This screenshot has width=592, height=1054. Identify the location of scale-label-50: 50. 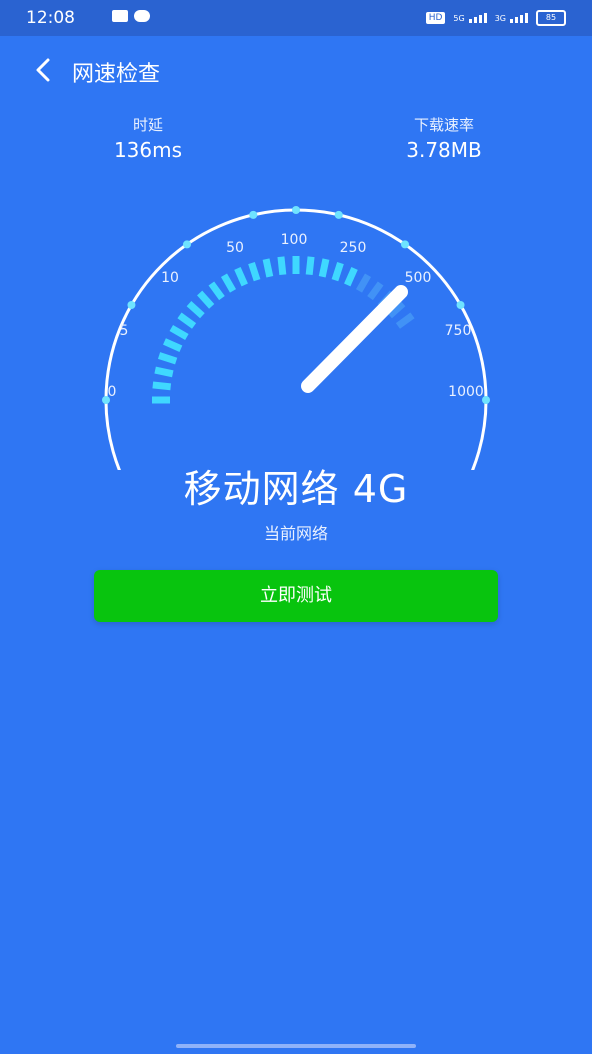
(235, 248).